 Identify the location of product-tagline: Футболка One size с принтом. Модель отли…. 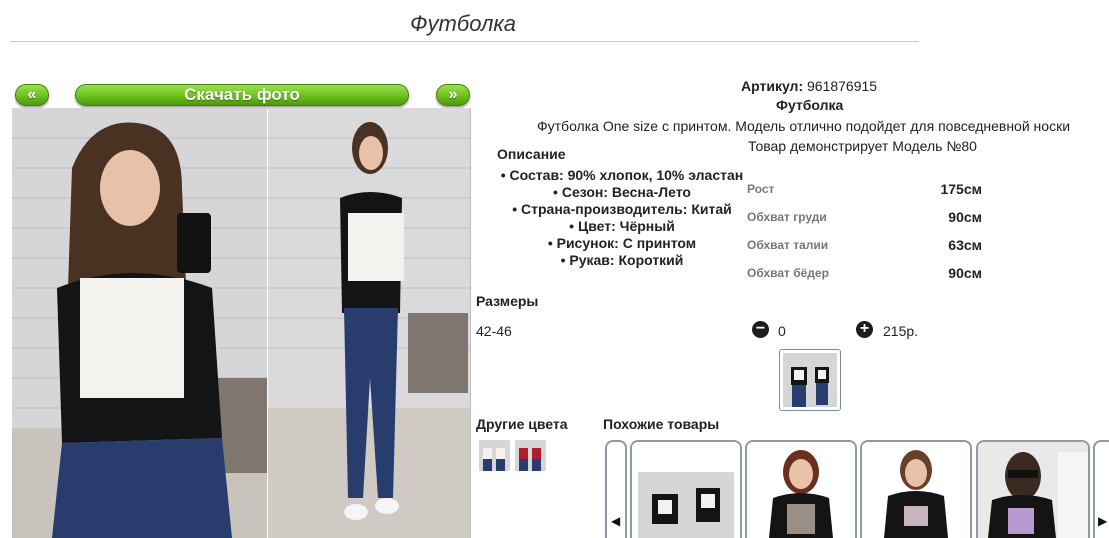
(804, 126).